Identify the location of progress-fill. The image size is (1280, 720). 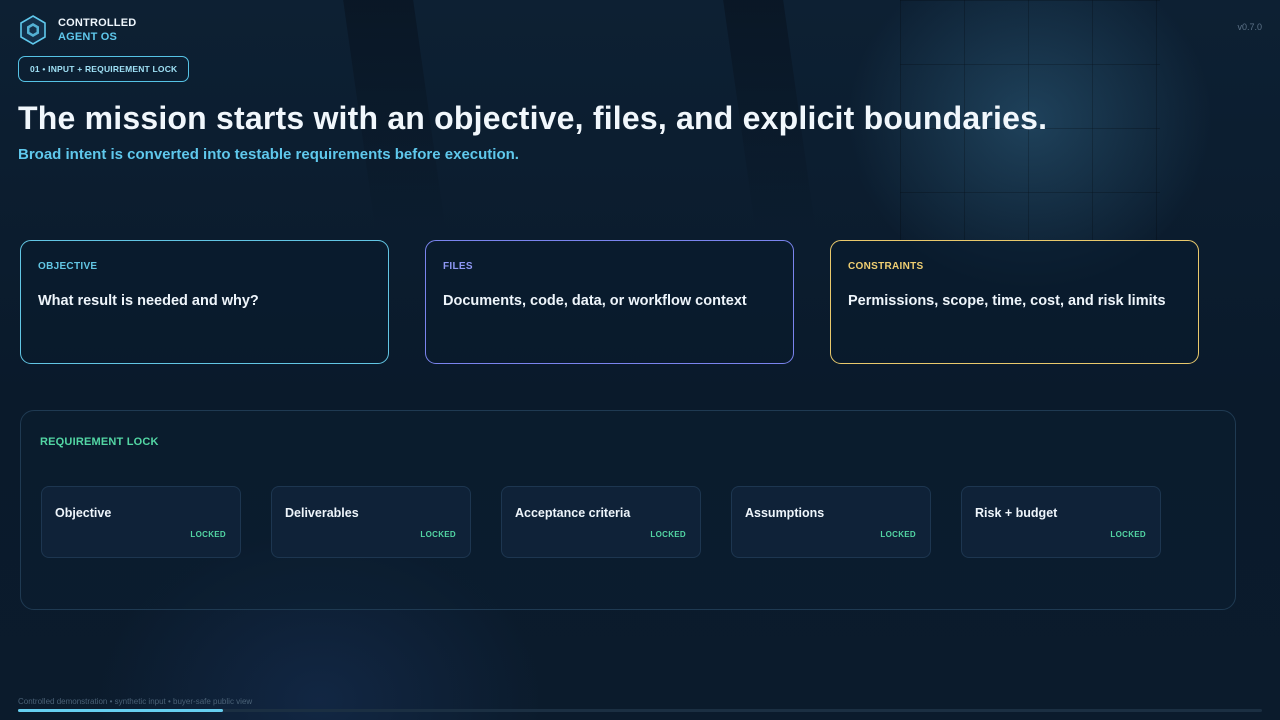
(121, 710).